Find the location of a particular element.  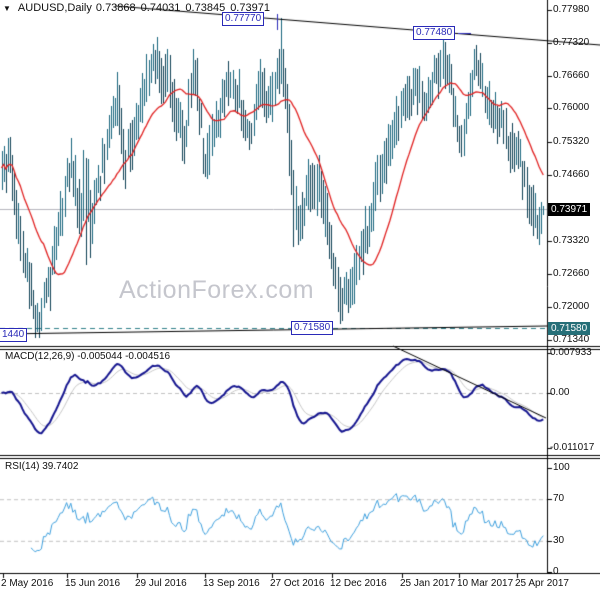

peak1-price-annotation: 0.77770 is located at coordinates (243, 19).